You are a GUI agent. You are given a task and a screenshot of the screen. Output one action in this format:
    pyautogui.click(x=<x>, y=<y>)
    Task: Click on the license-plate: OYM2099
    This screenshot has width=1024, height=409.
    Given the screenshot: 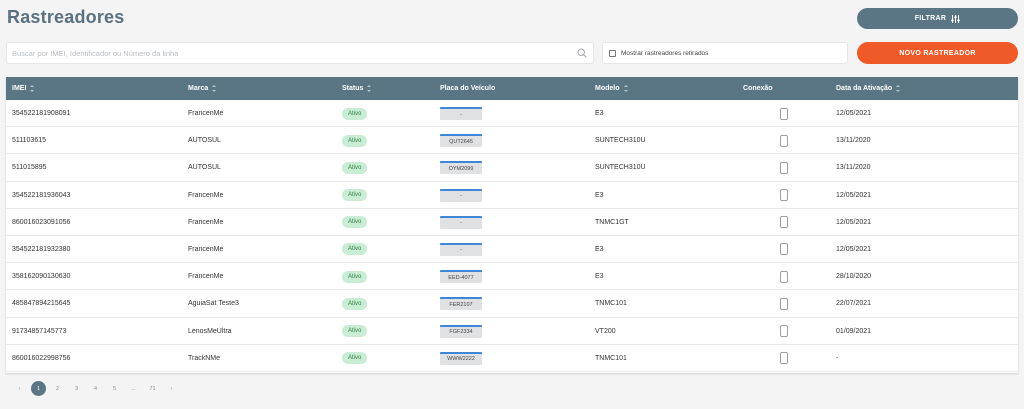 What is the action you would take?
    pyautogui.click(x=461, y=168)
    